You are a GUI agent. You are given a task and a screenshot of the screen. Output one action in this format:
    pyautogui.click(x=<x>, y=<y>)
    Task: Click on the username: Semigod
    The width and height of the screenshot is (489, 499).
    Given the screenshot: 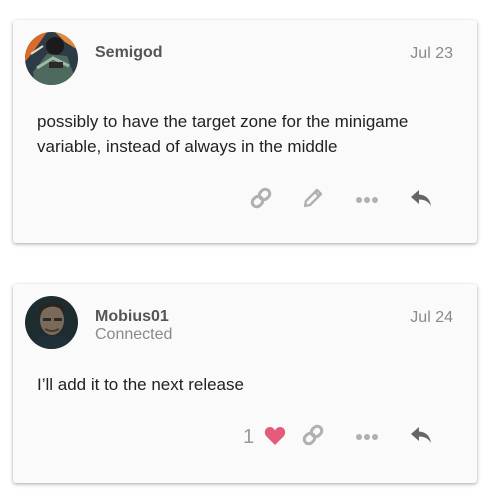 What is the action you would take?
    pyautogui.click(x=129, y=53)
    